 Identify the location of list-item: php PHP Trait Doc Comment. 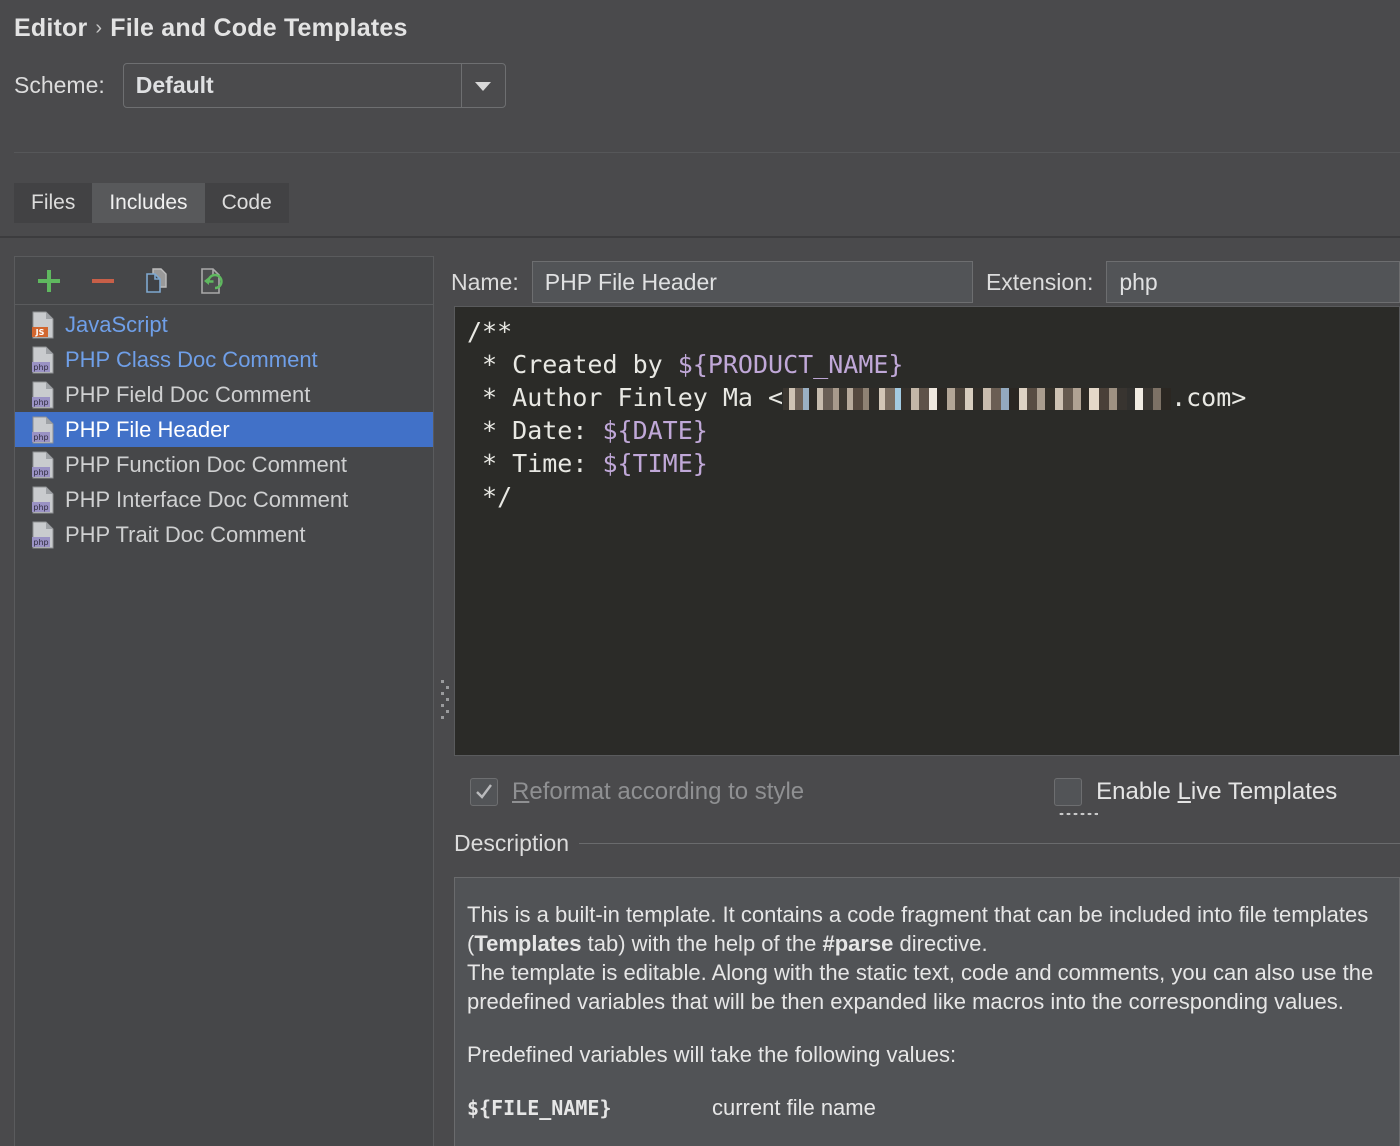
(224, 534).